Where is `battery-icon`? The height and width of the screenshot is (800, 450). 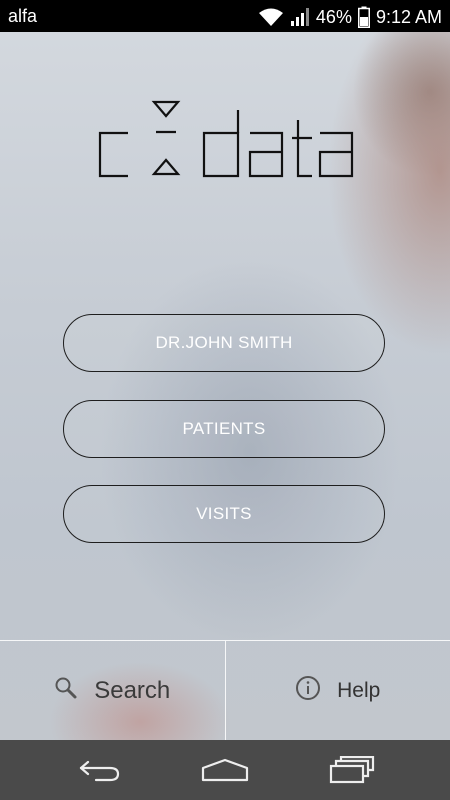 battery-icon is located at coordinates (363, 17).